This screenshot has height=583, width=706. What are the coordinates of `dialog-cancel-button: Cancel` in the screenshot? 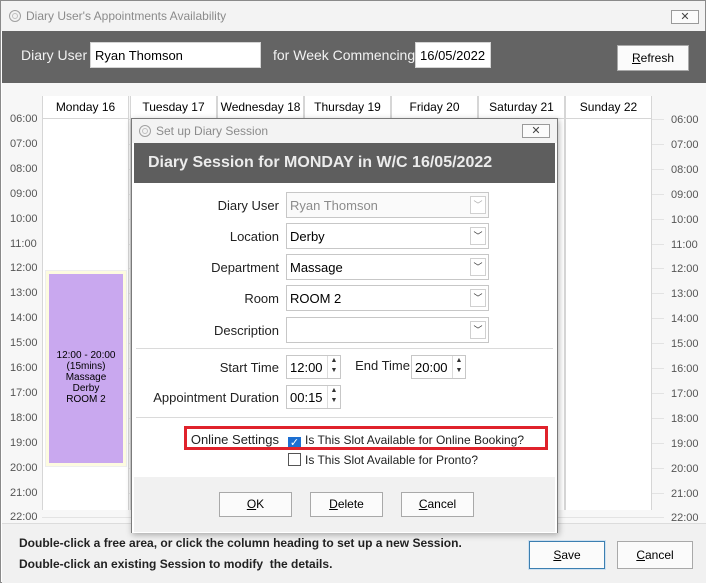 It's located at (437, 504).